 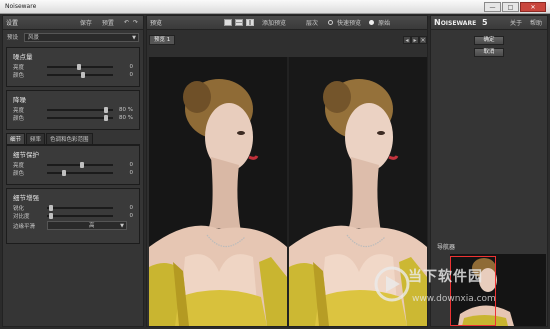 What do you see at coordinates (228, 22) in the screenshot?
I see `single-view-icon` at bounding box center [228, 22].